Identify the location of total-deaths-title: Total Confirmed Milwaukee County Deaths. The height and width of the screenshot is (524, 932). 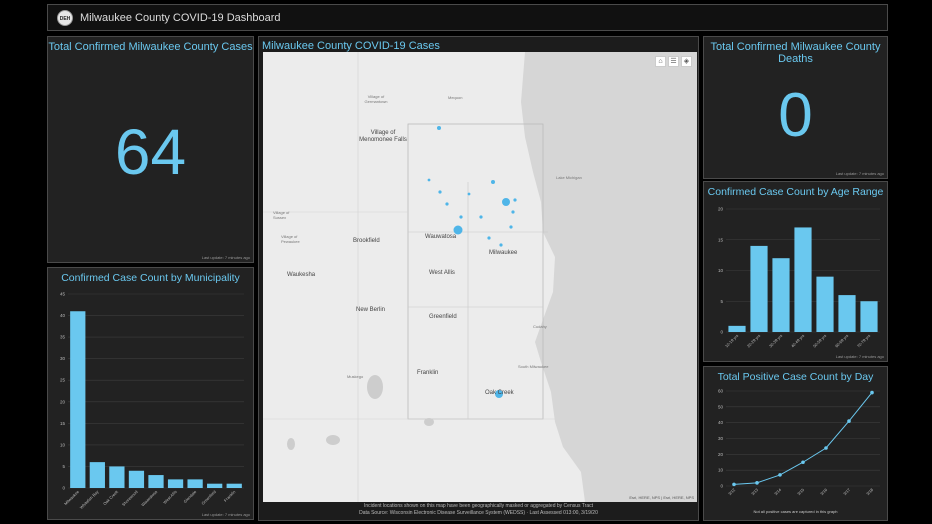
(795, 53).